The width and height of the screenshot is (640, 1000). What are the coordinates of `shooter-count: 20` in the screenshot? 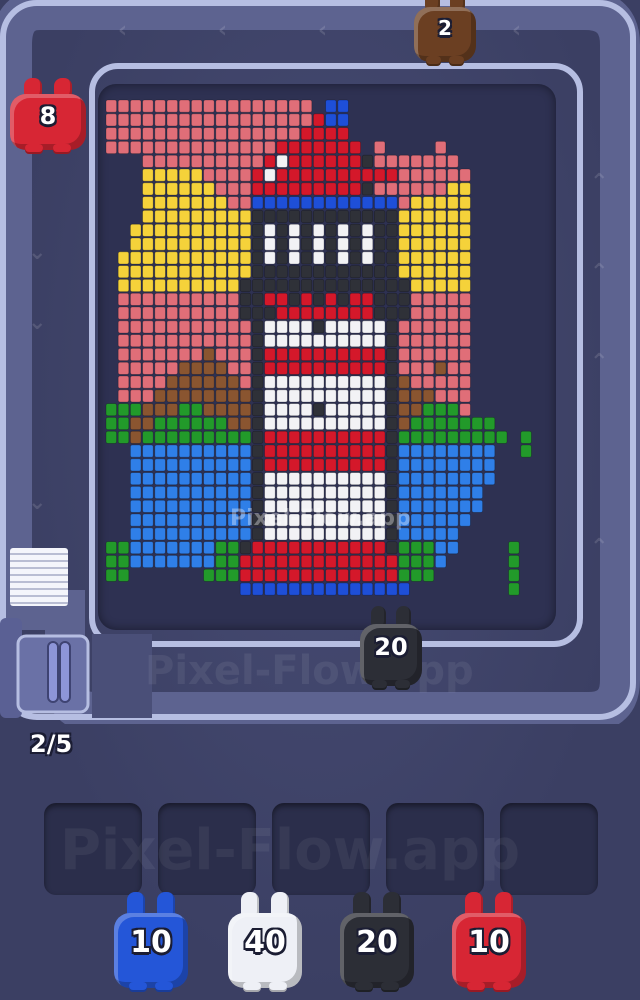 It's located at (377, 942).